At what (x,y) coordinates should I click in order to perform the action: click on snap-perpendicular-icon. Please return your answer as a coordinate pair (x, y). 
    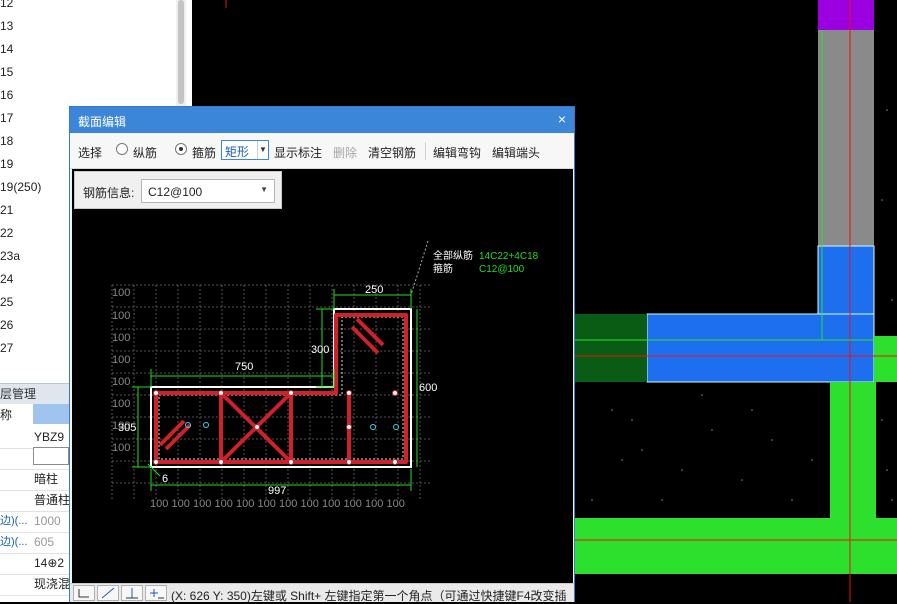
    Looking at the image, I should click on (132, 593).